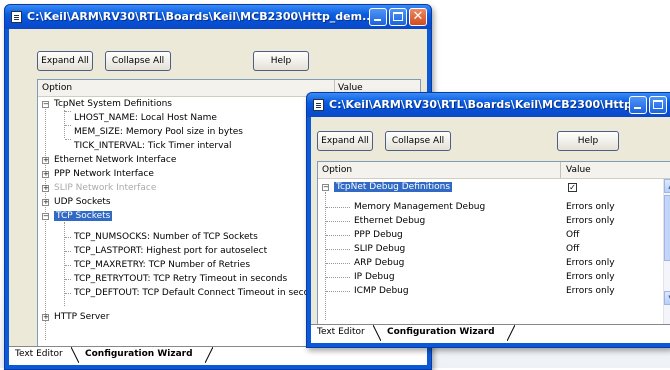 The height and width of the screenshot is (370, 670). Describe the element at coordinates (105, 188) in the screenshot. I see `tree-item-label: SLIP Network Interface` at that location.